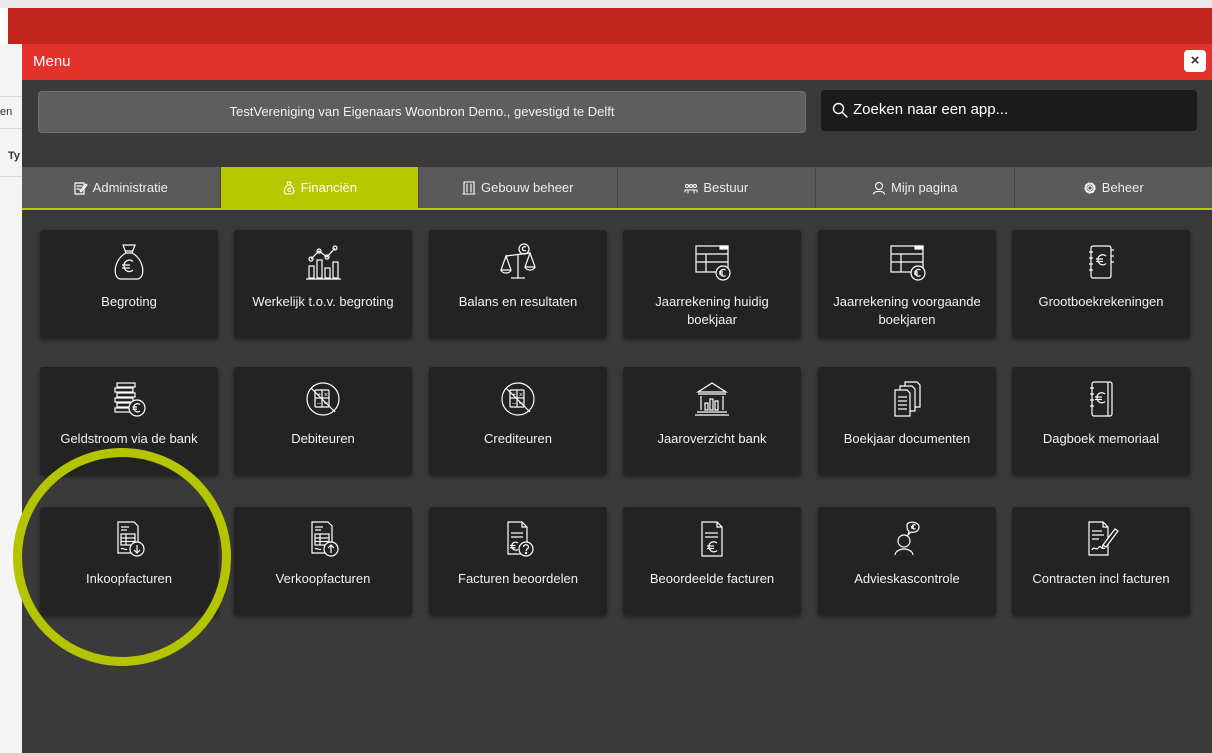 Image resolution: width=1212 pixels, height=753 pixels. I want to click on invoice-upload-icon, so click(323, 539).